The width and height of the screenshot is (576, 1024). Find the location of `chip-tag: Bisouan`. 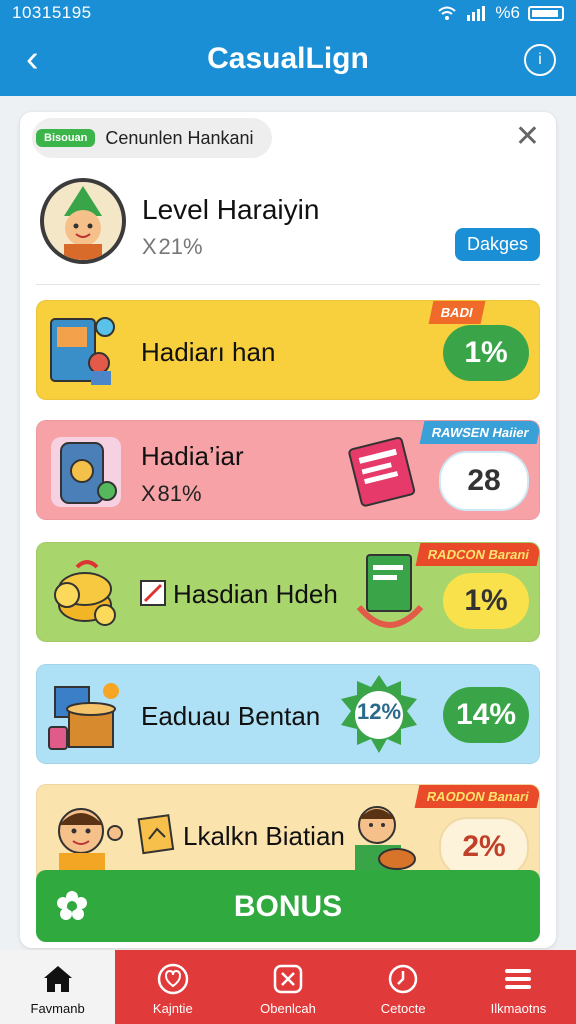

chip-tag: Bisouan is located at coordinates (66, 138).